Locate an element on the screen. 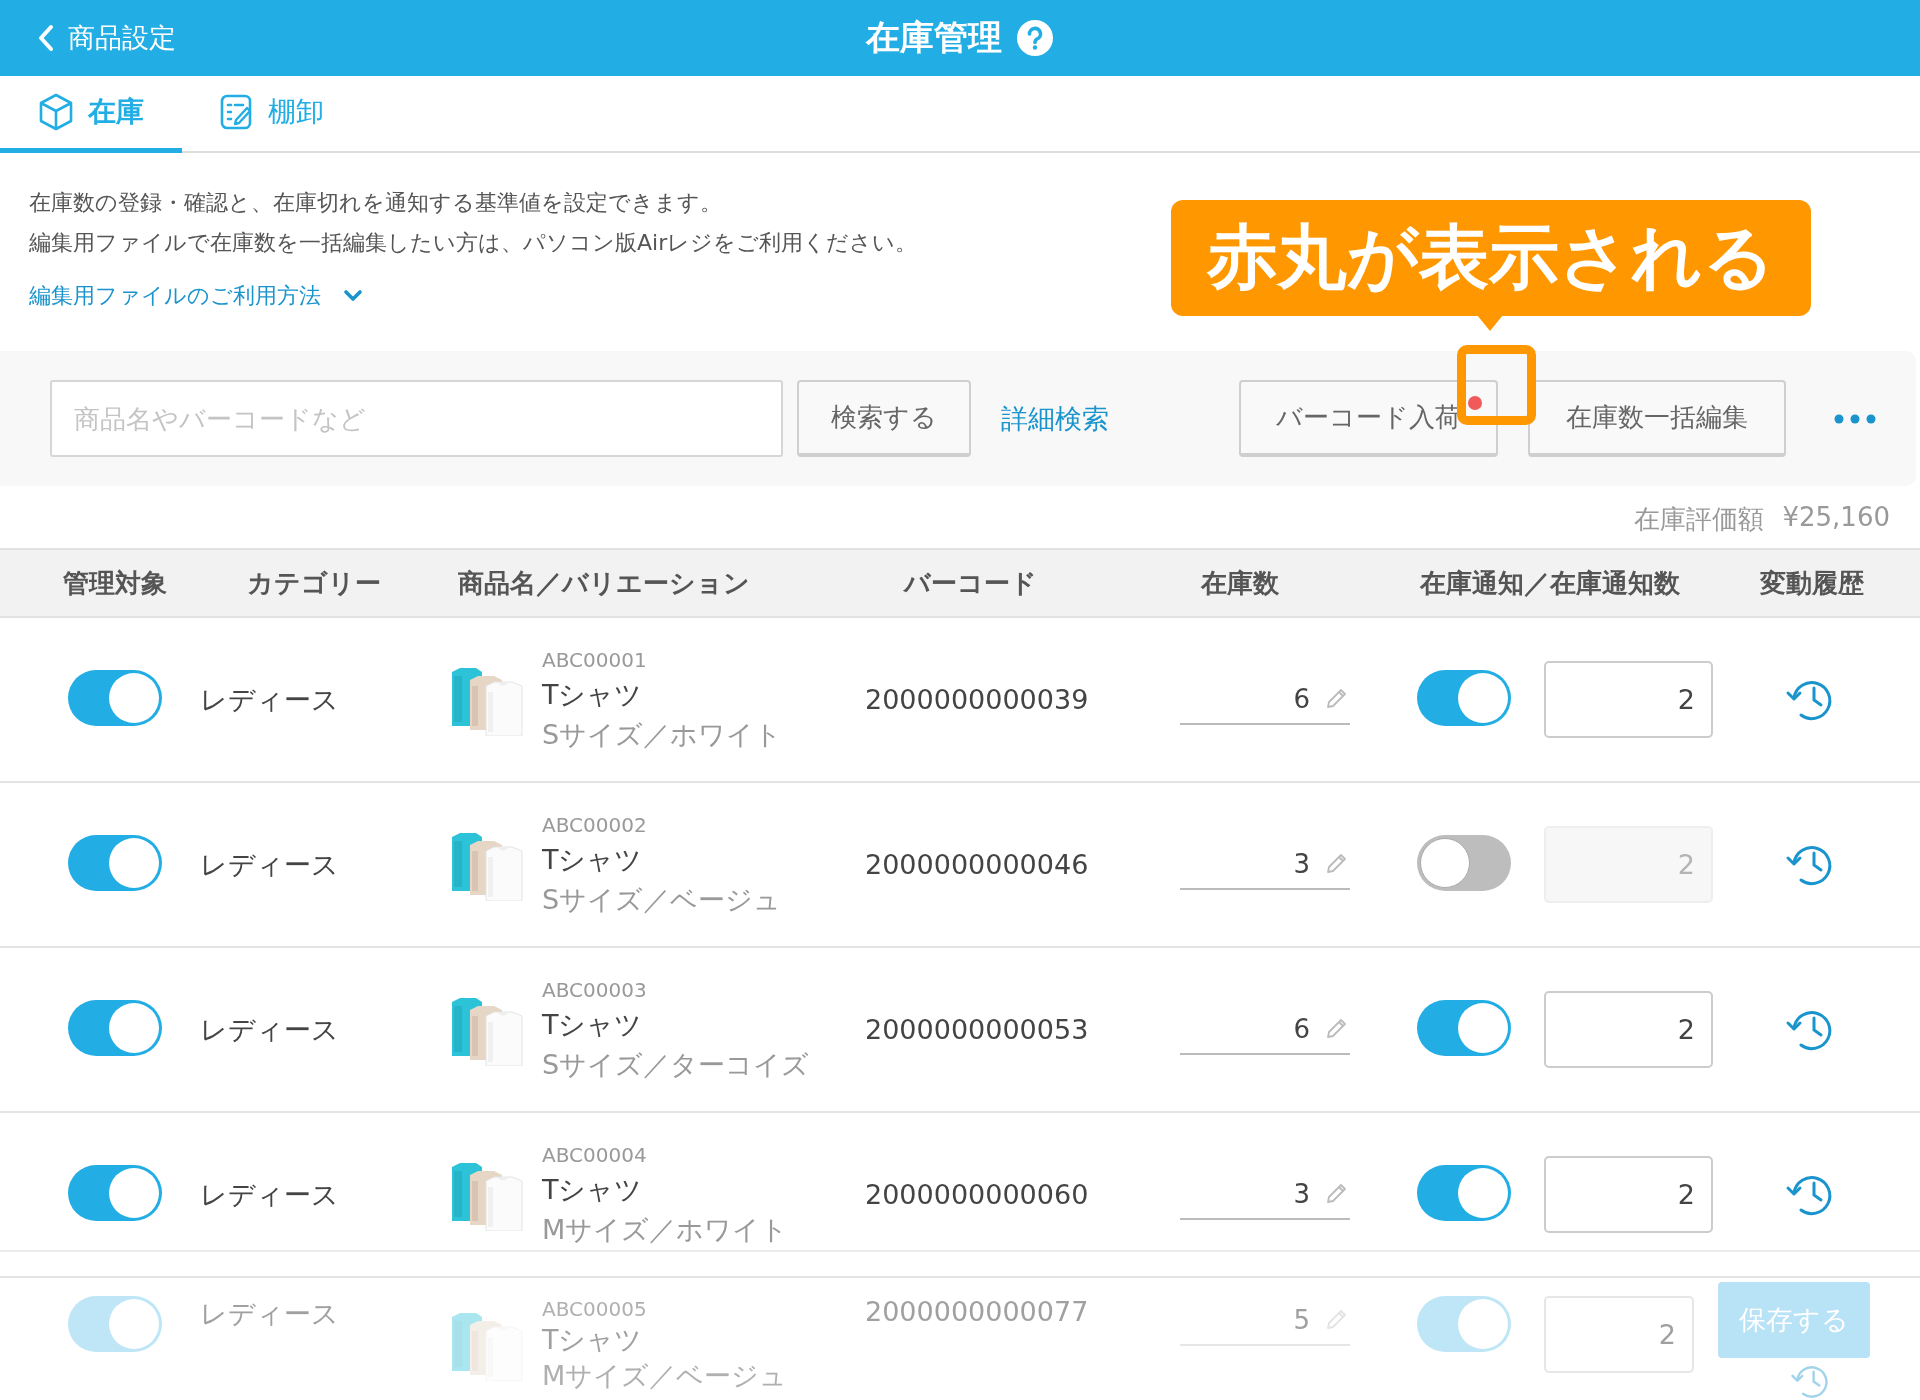 Image resolution: width=1920 pixels, height=1400 pixels. search-field: 商品名やバーコードなど is located at coordinates (416, 418).